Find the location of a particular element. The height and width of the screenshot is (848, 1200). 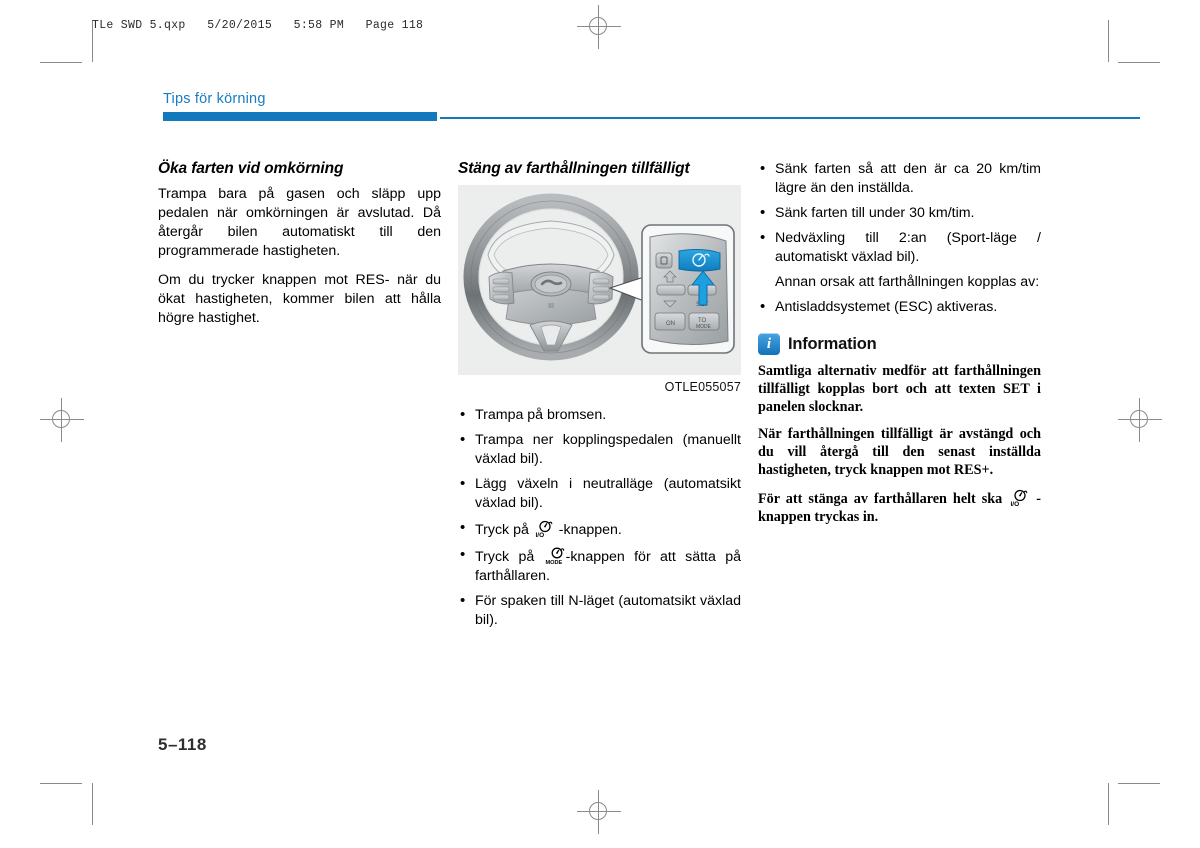

cruise-mode-icon: MODE is located at coordinates (555, 556).